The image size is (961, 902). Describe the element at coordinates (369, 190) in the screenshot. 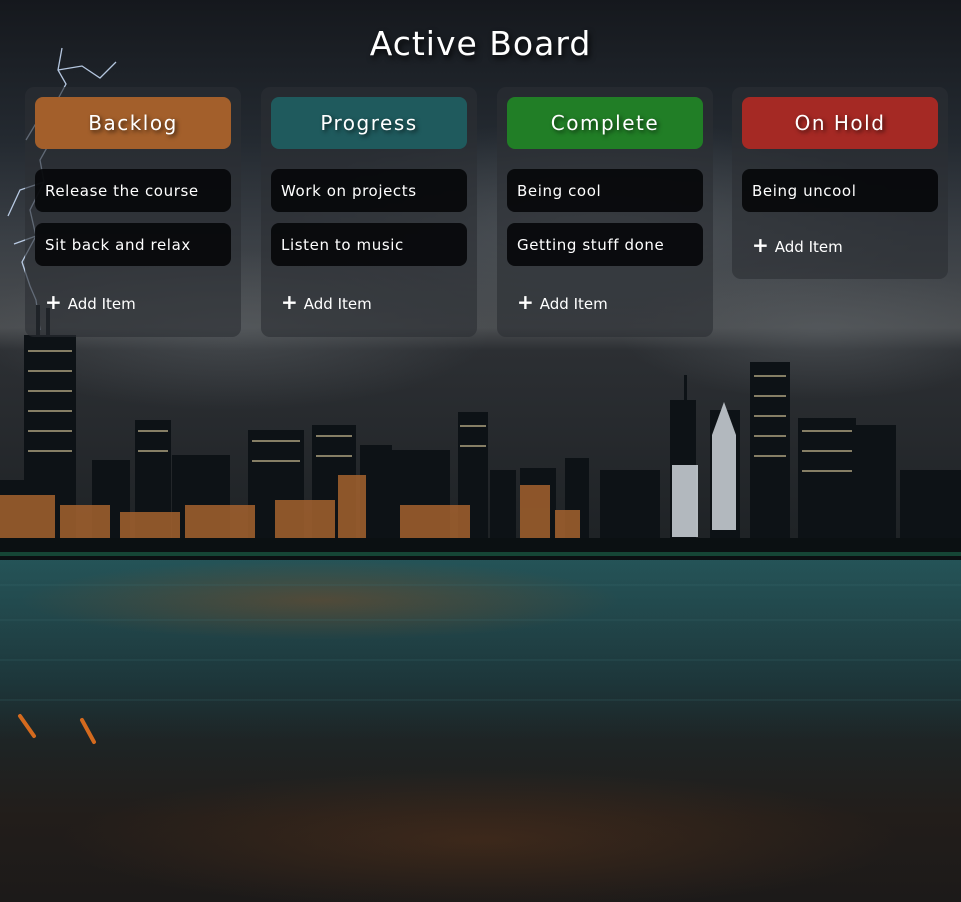

I see `list-item: Work on projects` at that location.